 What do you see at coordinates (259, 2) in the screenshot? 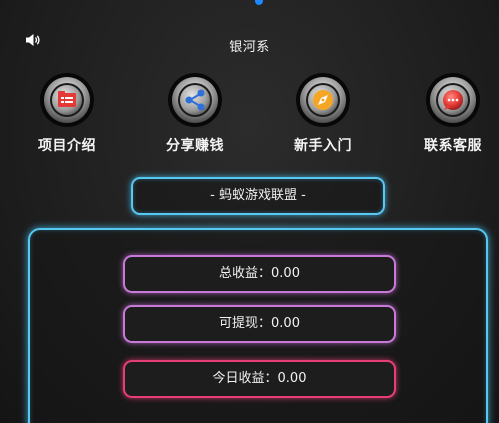
I see `page-indicator-dot` at bounding box center [259, 2].